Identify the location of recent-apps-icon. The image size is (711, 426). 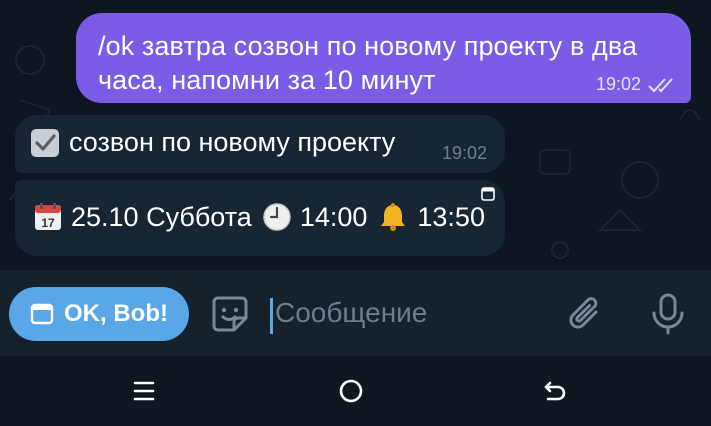
(144, 391).